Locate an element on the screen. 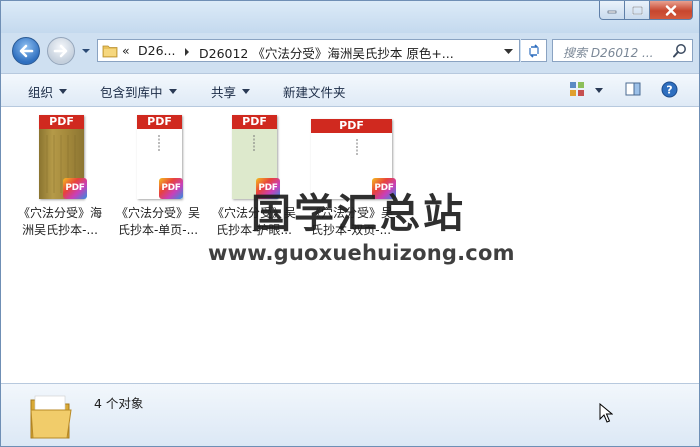 The height and width of the screenshot is (447, 700). search-icon is located at coordinates (680, 50).